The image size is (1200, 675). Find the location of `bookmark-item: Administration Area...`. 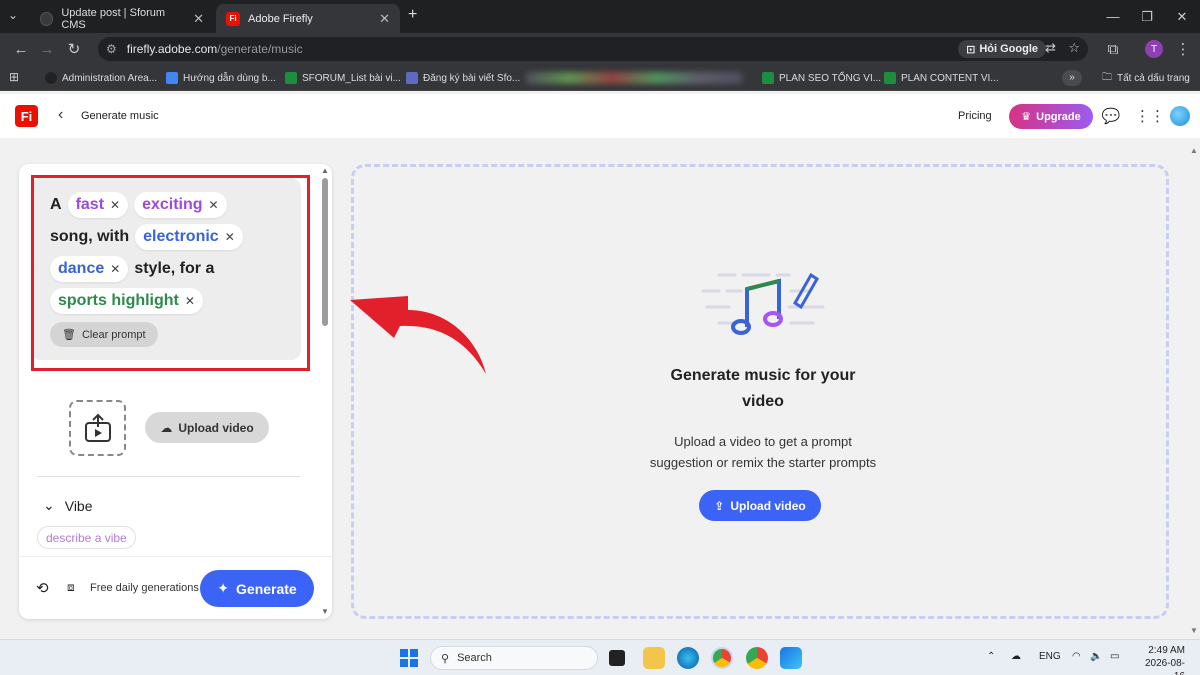

bookmark-item: Administration Area... is located at coordinates (101, 78).